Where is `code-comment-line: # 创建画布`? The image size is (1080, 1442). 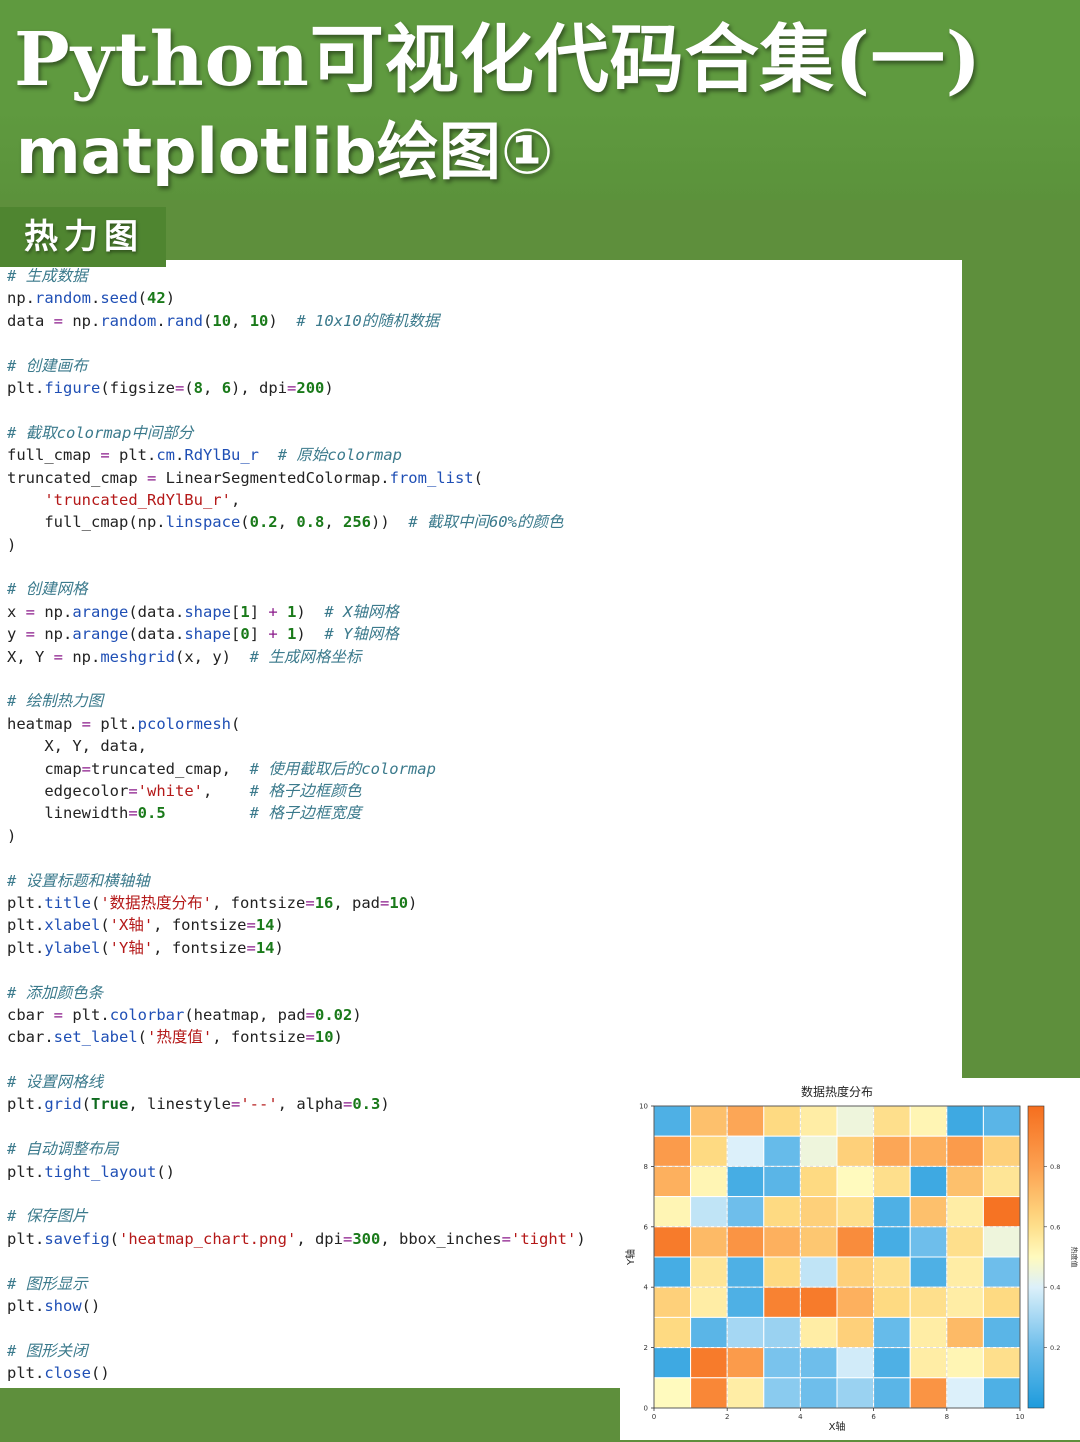
code-comment-line: # 创建画布 is located at coordinates (47, 365).